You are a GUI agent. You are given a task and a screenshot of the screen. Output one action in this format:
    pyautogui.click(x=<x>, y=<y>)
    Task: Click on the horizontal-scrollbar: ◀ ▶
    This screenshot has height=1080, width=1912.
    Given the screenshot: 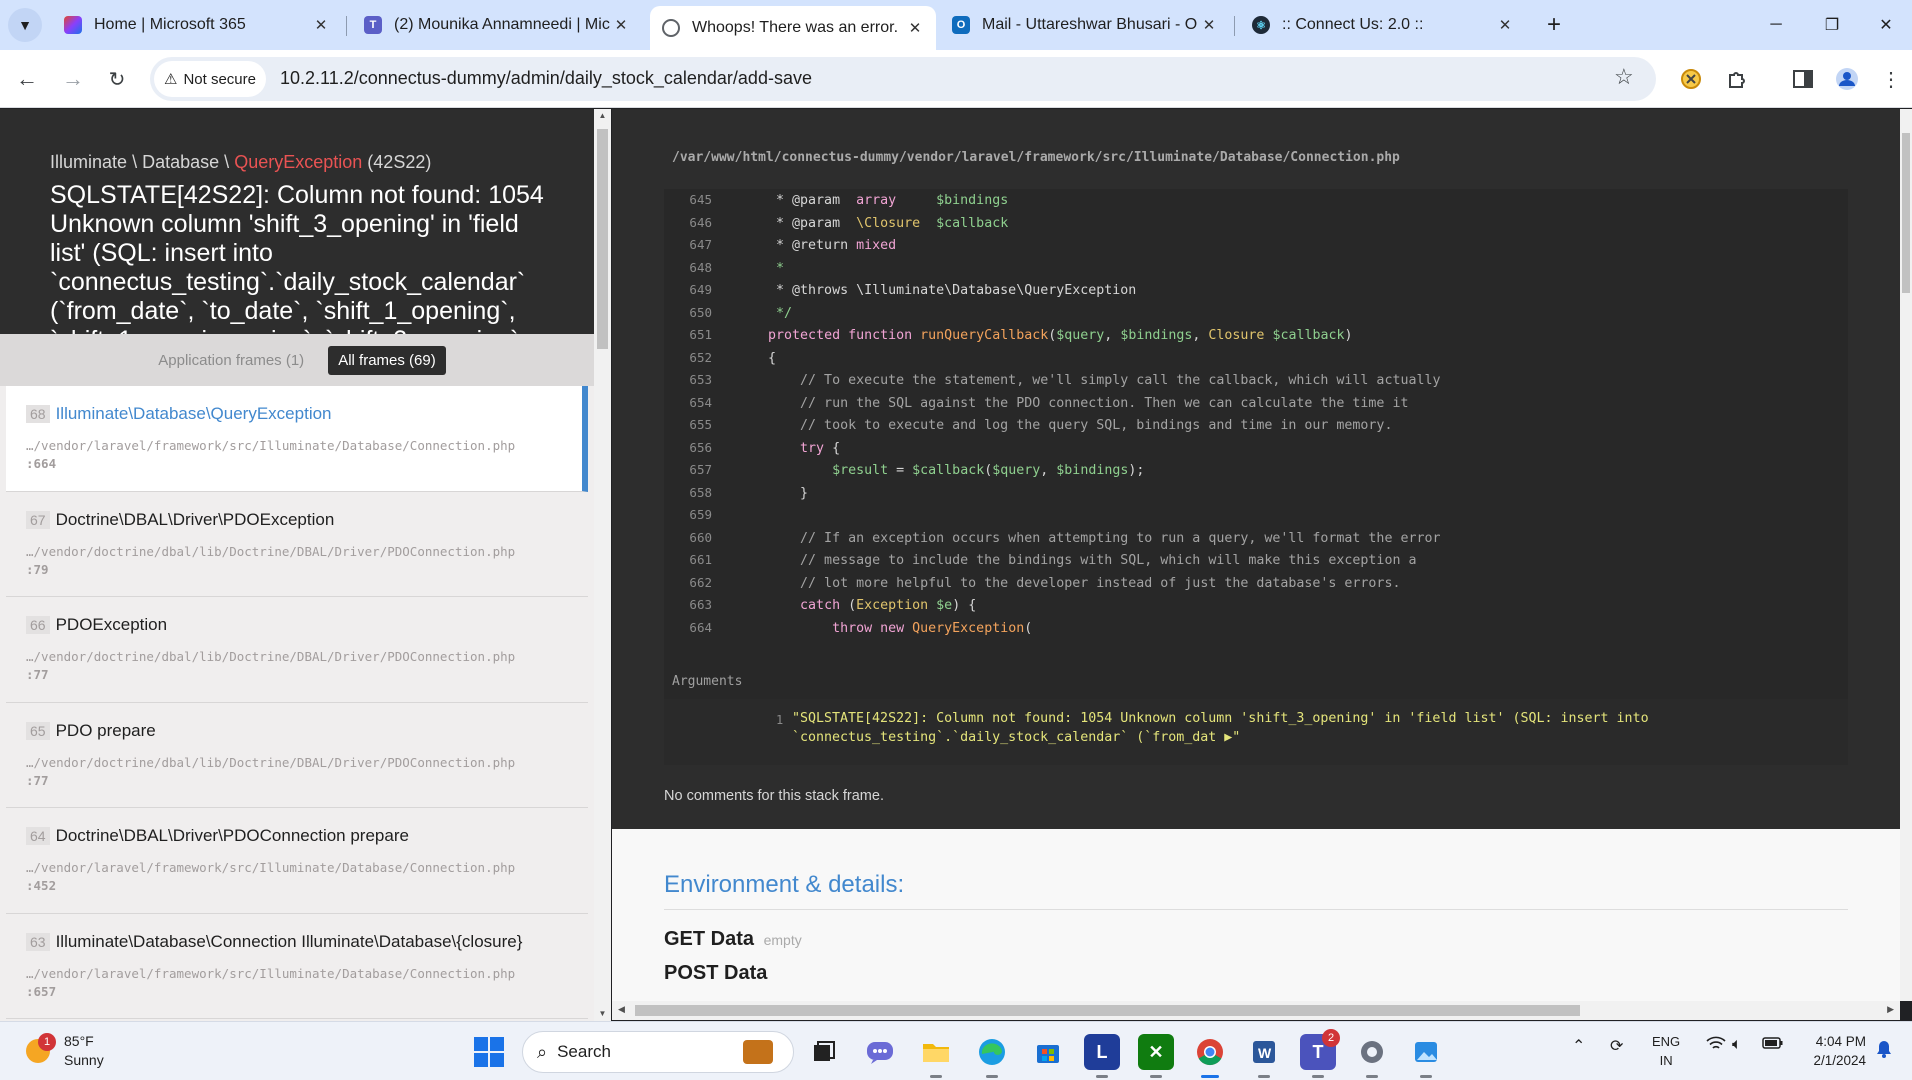 What is the action you would take?
    pyautogui.click(x=1256, y=1010)
    